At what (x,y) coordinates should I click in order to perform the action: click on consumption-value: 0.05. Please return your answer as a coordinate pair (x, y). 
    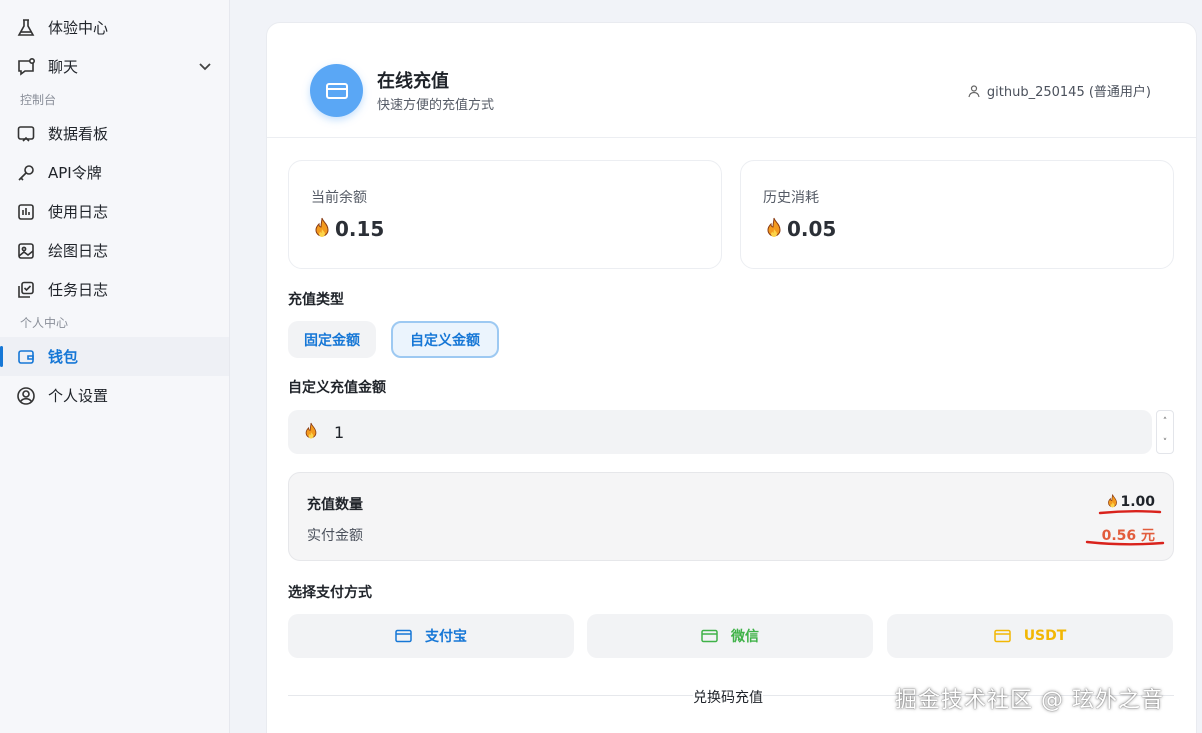
    Looking at the image, I should click on (812, 229).